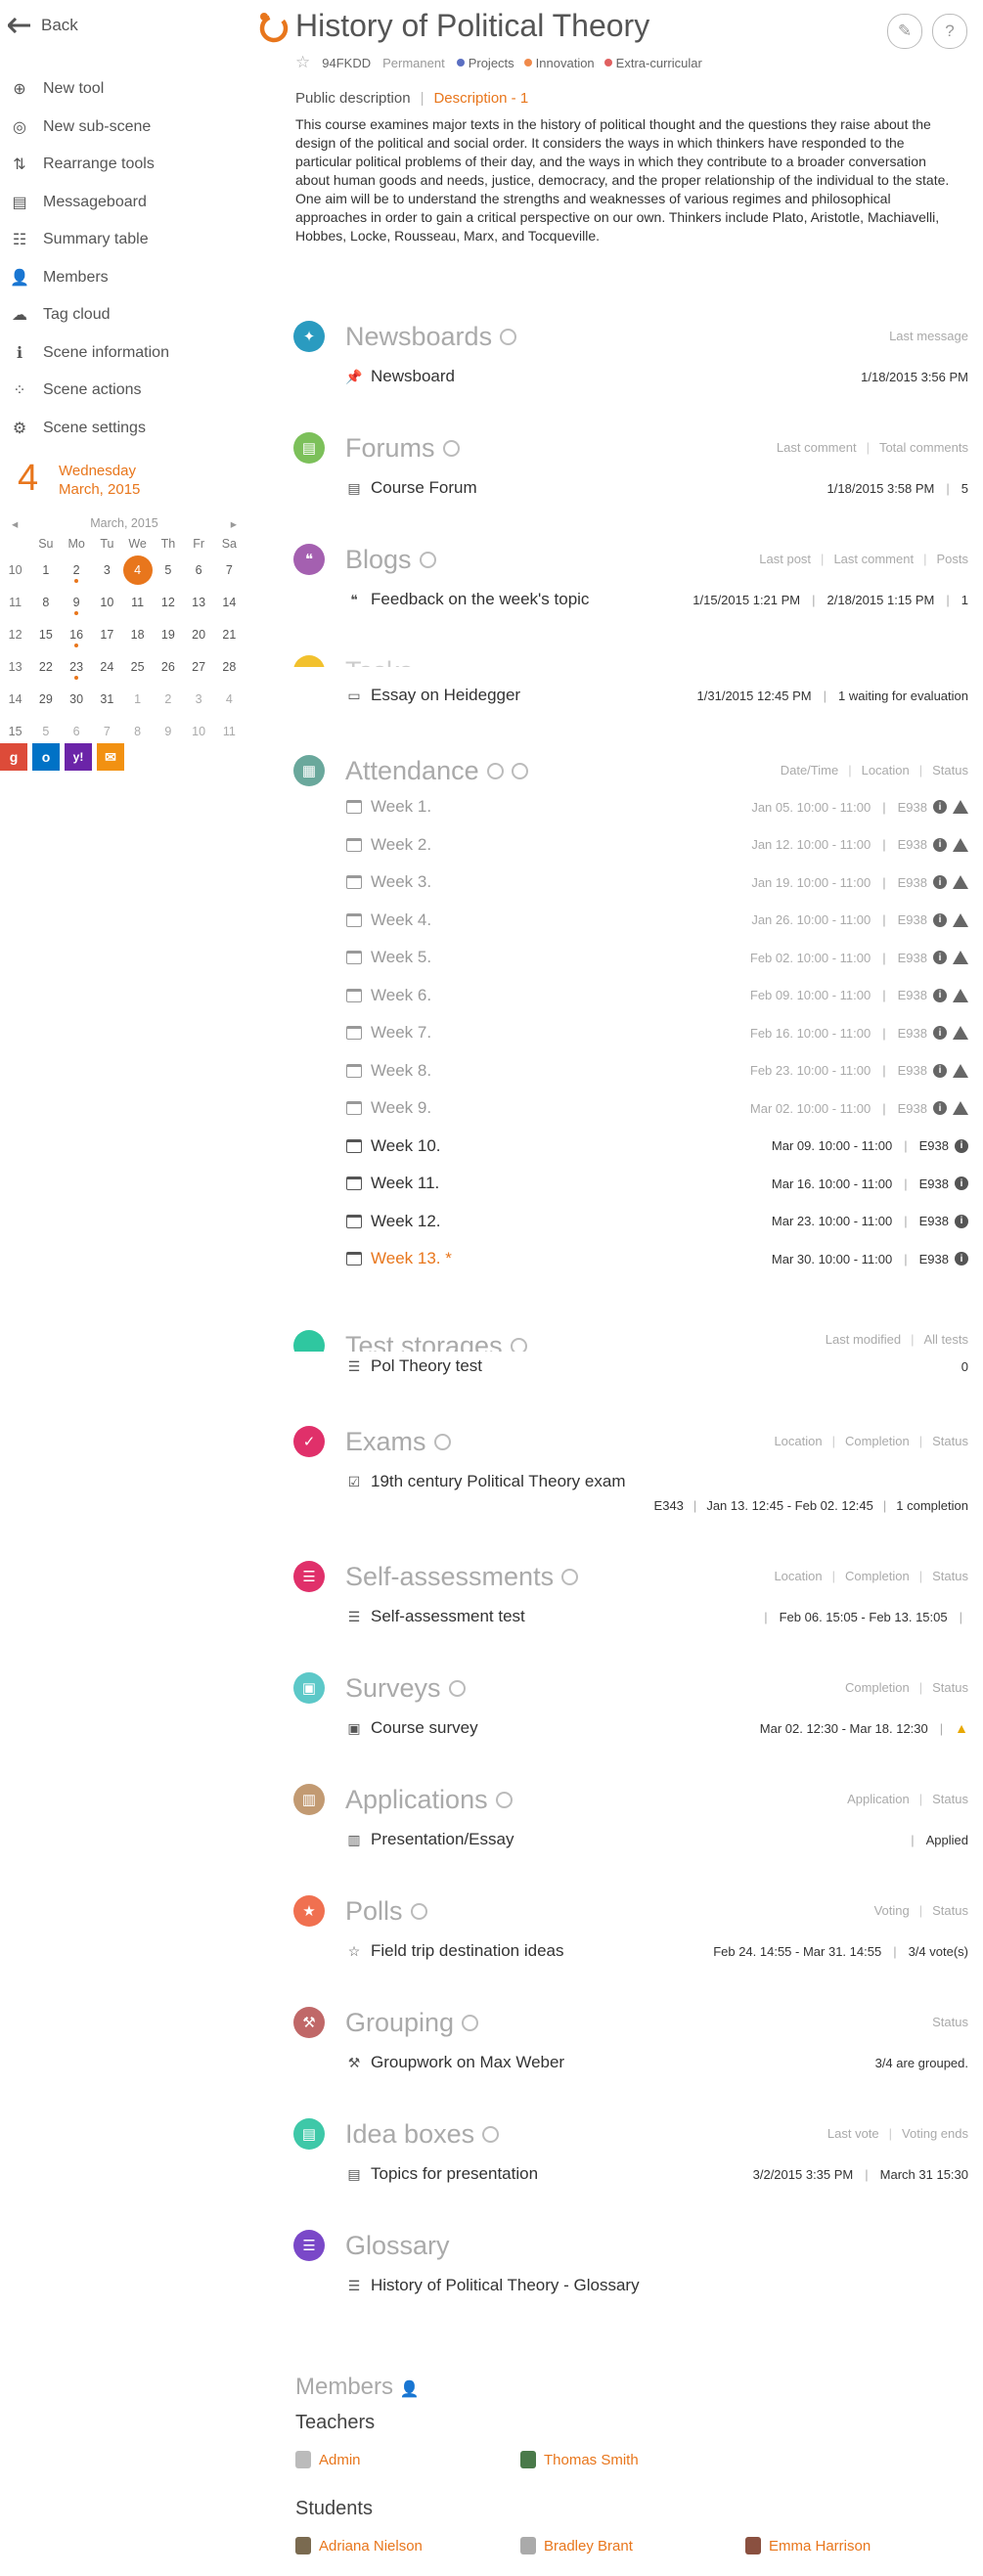 This screenshot has height=2576, width=983. Describe the element at coordinates (15, 523) in the screenshot. I see `calendar-prev-icon: ◂` at that location.